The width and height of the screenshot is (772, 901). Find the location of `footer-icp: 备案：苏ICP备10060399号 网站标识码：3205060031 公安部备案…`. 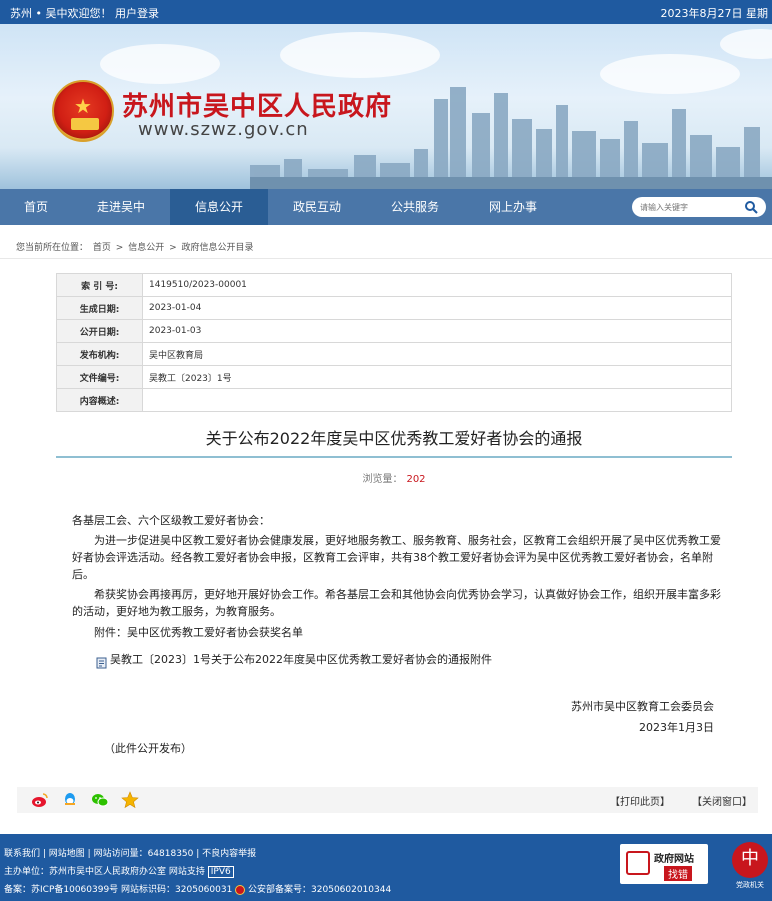

footer-icp: 备案：苏ICP备10060399号 网站标识码：3205060031 公安部备案… is located at coordinates (197, 888).